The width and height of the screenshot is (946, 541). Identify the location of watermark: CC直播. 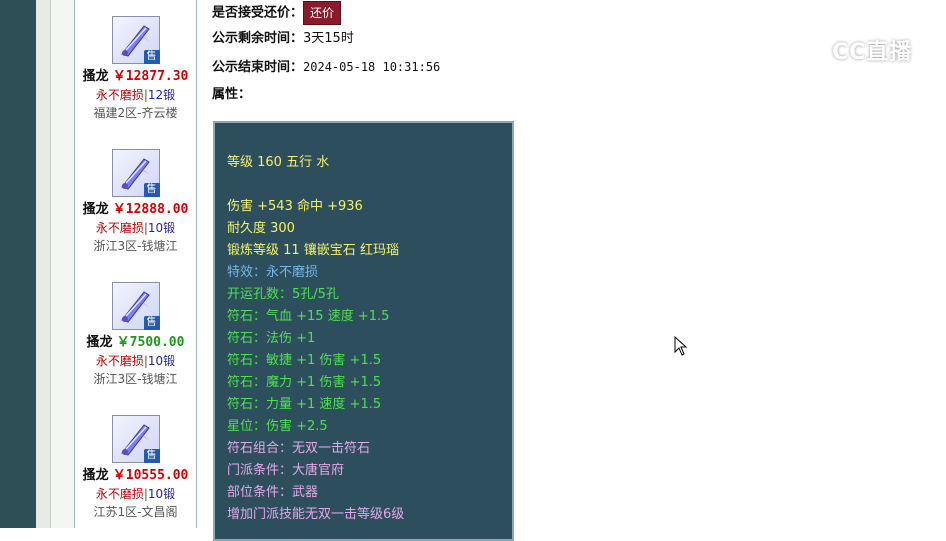
(854, 50).